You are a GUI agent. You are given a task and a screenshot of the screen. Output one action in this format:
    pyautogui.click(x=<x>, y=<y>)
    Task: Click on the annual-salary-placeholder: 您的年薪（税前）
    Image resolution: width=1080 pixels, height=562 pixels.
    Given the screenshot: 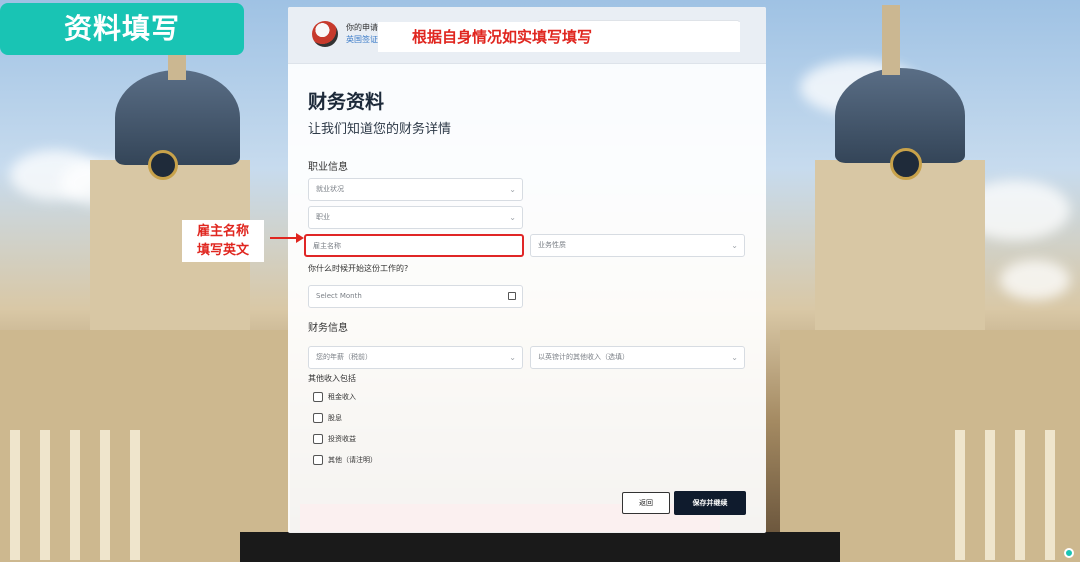 What is the action you would take?
    pyautogui.click(x=344, y=357)
    